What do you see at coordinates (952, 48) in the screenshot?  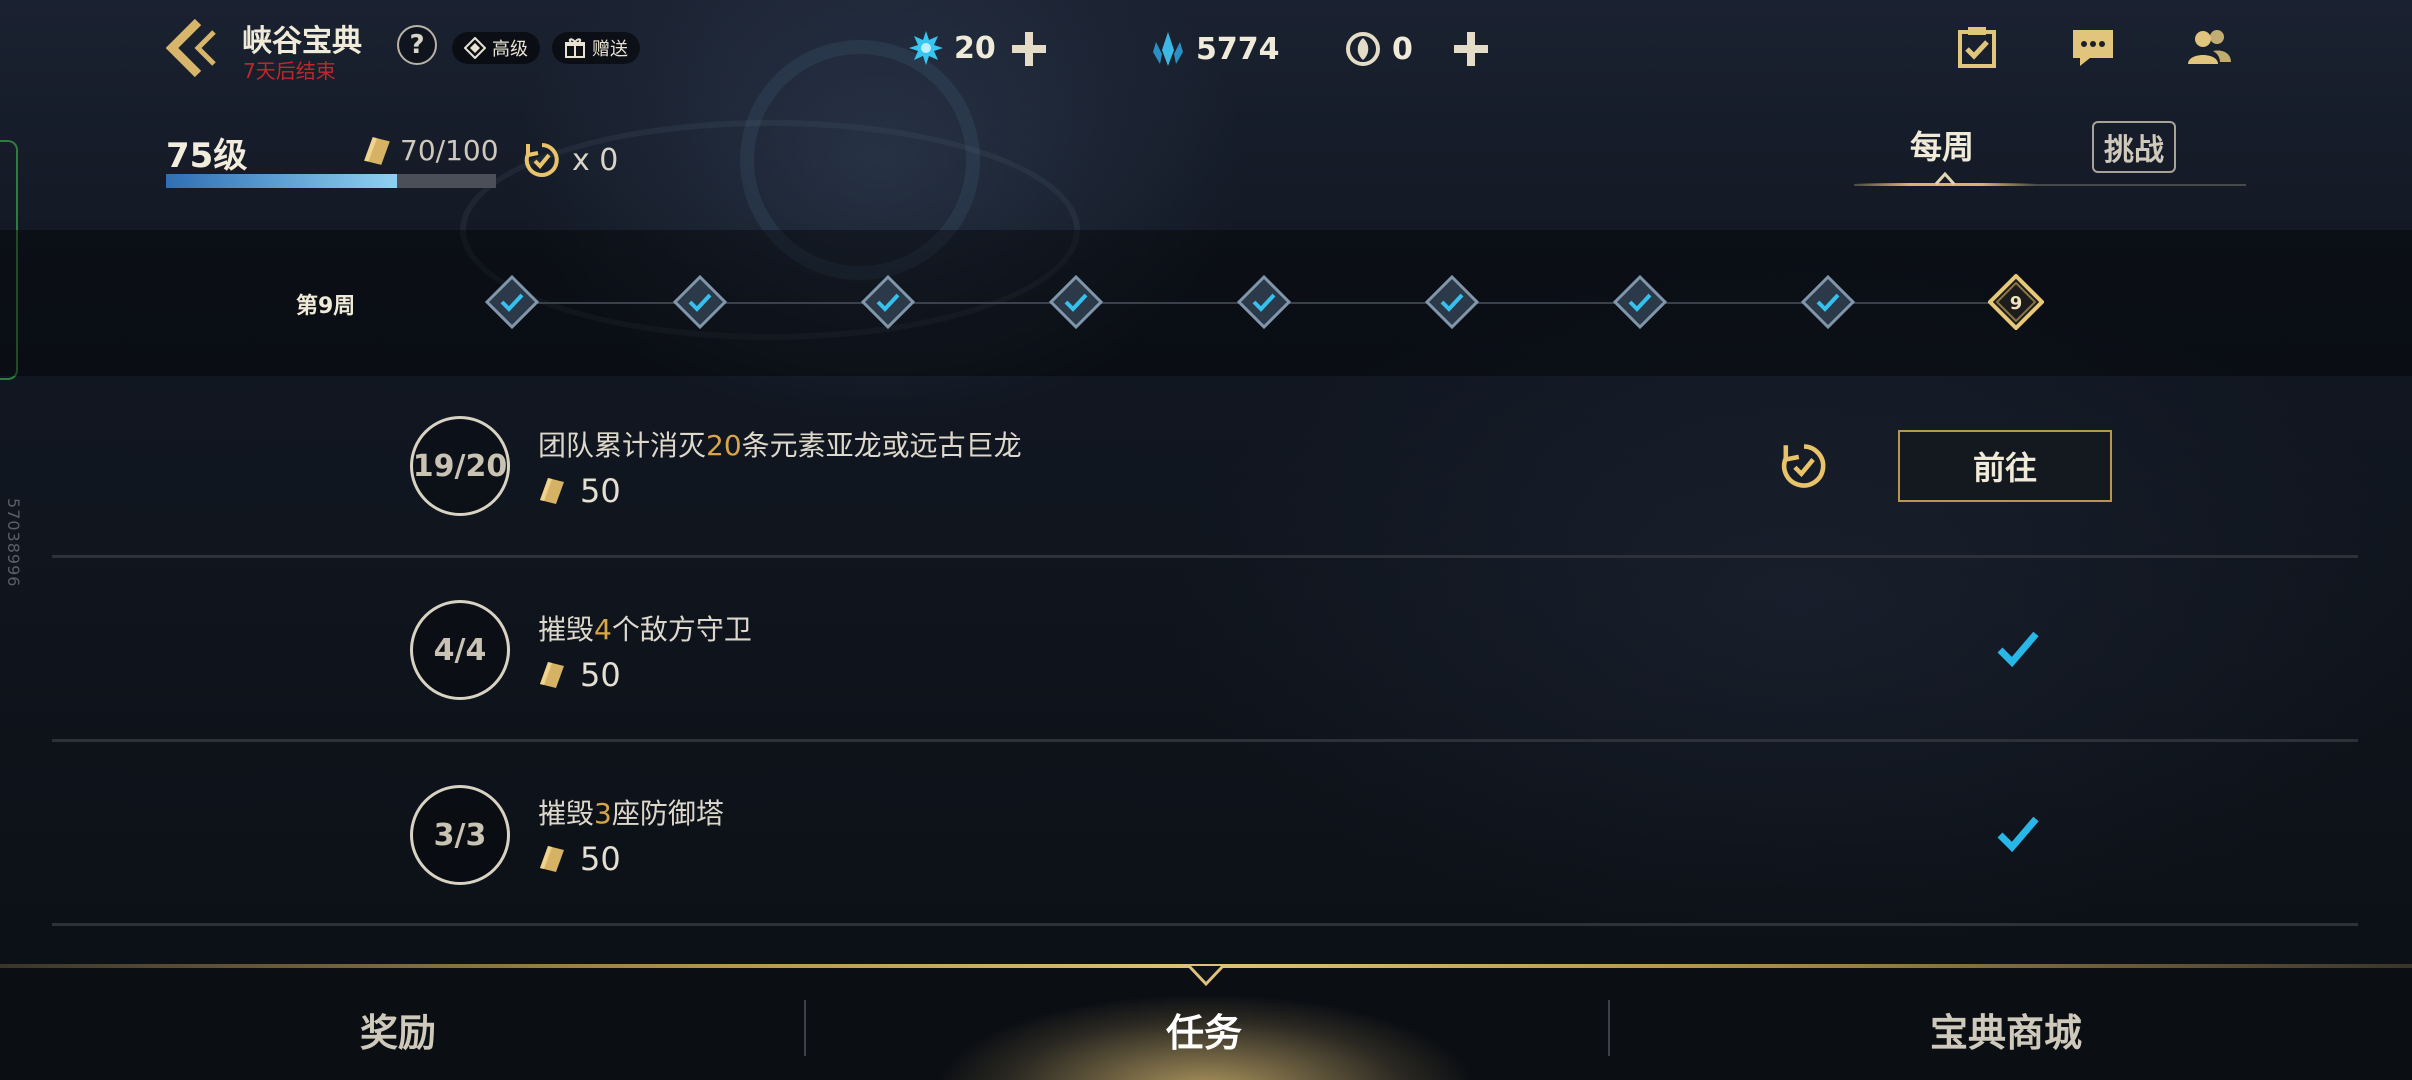 I see `blue-essence-counter: 20` at bounding box center [952, 48].